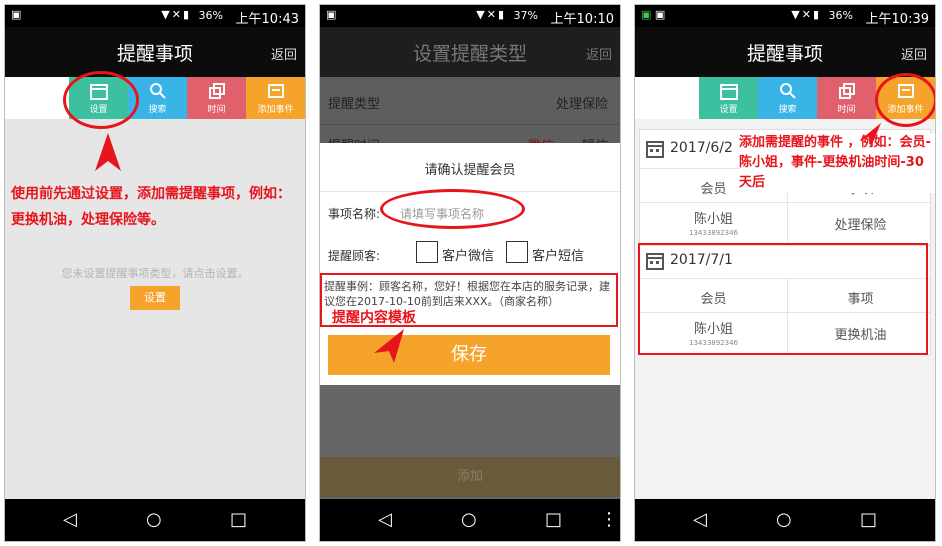 This screenshot has width=942, height=546. Describe the element at coordinates (582, 19) in the screenshot. I see `clock: 上午10:10` at that location.